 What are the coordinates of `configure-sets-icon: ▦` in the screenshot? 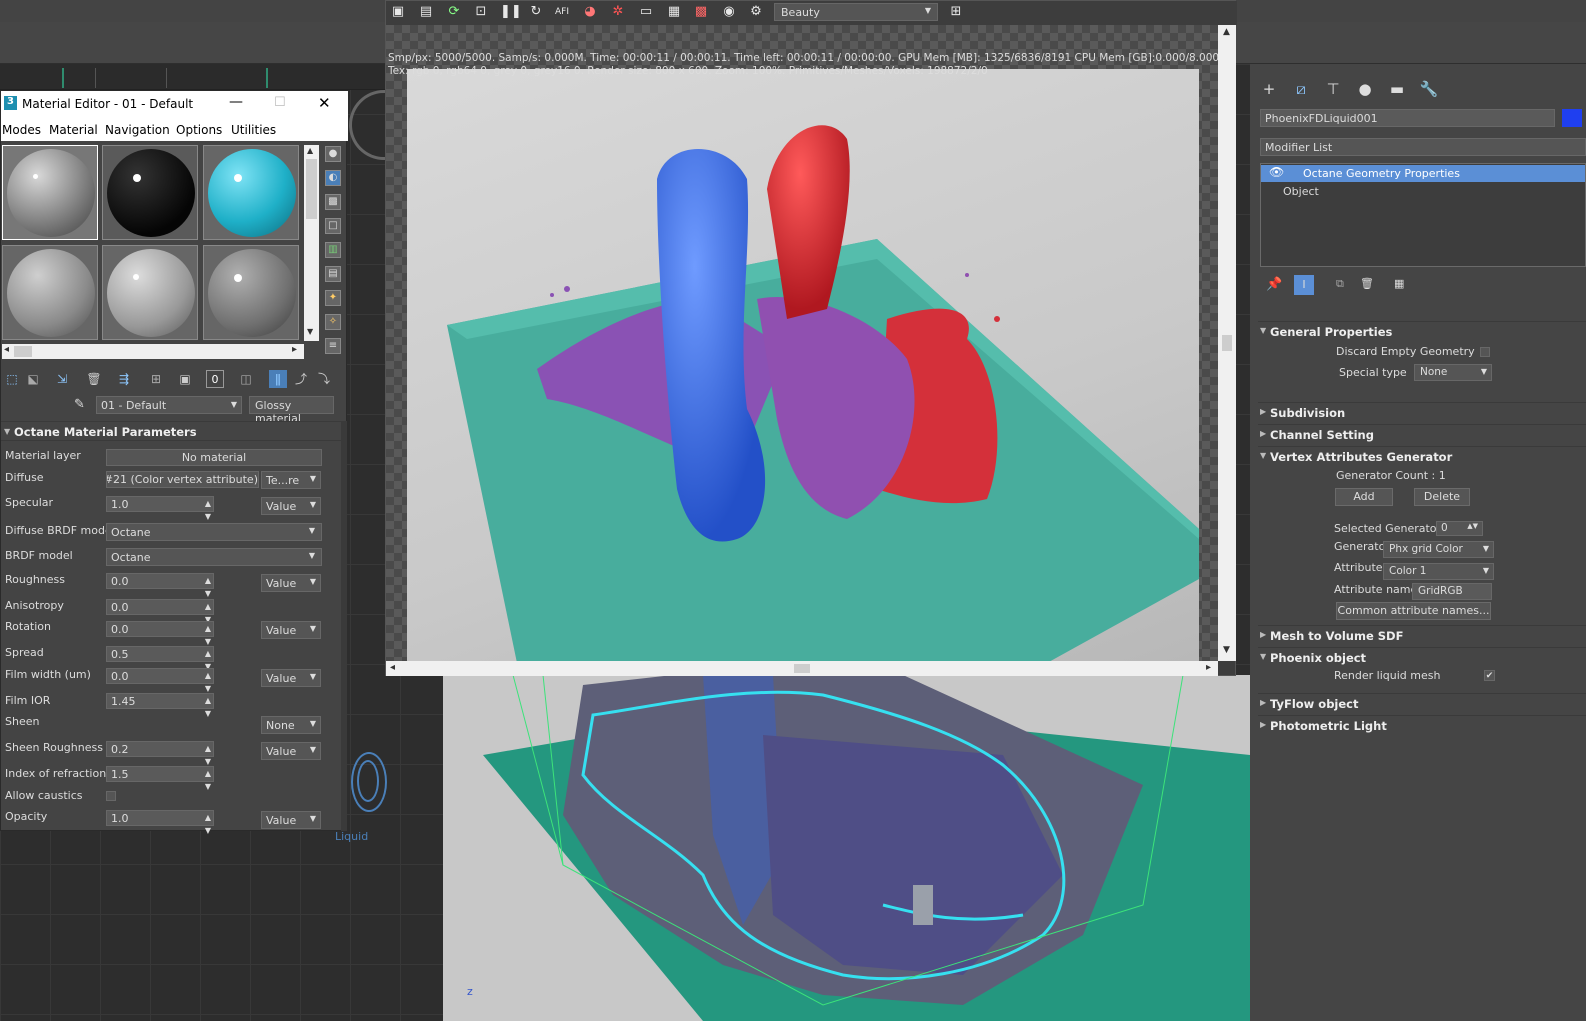 It's located at (1399, 283).